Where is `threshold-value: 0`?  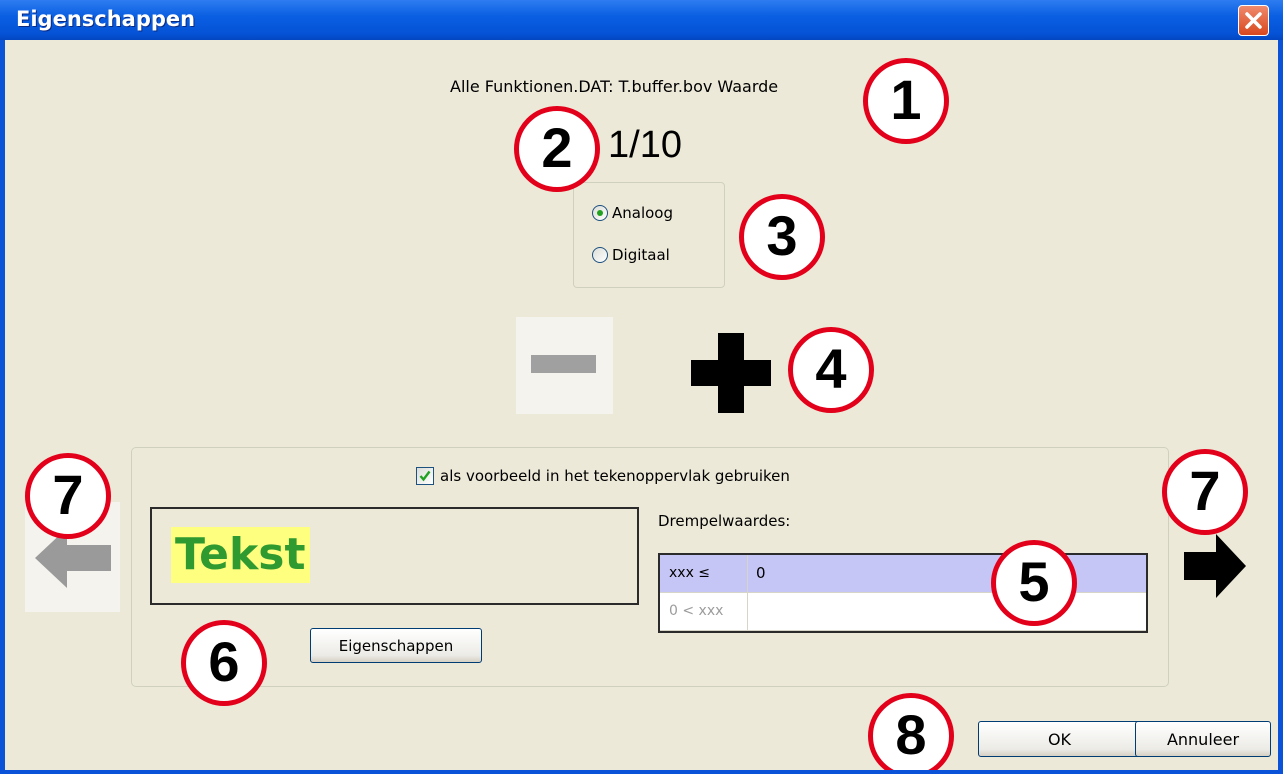 threshold-value: 0 is located at coordinates (761, 573).